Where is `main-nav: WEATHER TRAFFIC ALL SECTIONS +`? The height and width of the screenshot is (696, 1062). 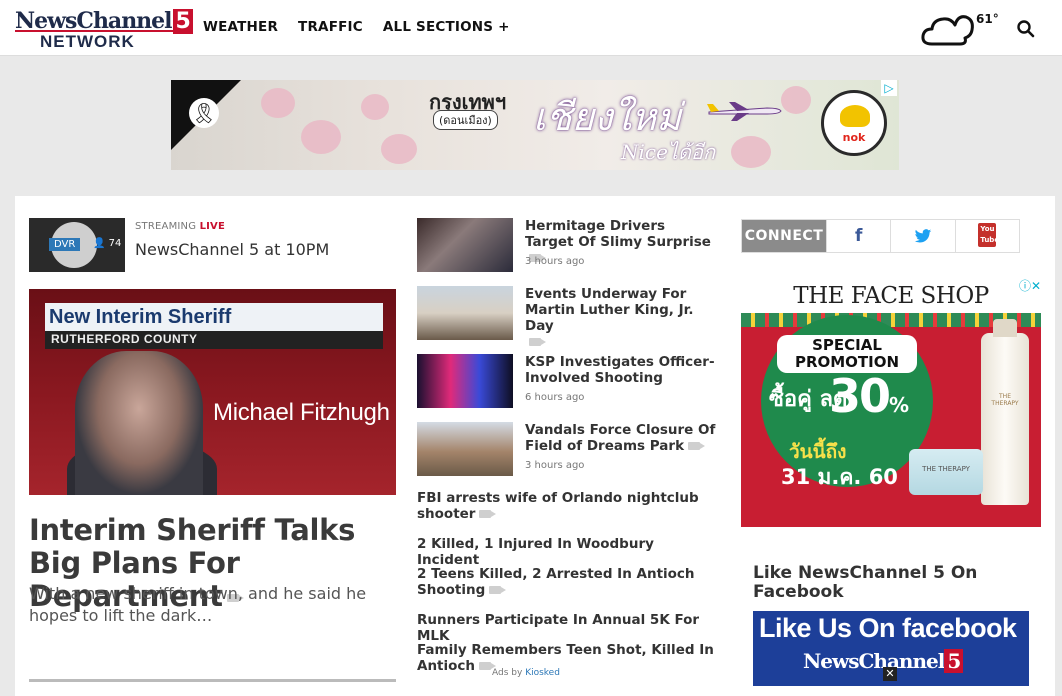
main-nav: WEATHER TRAFFIC ALL SECTIONS + is located at coordinates (356, 27).